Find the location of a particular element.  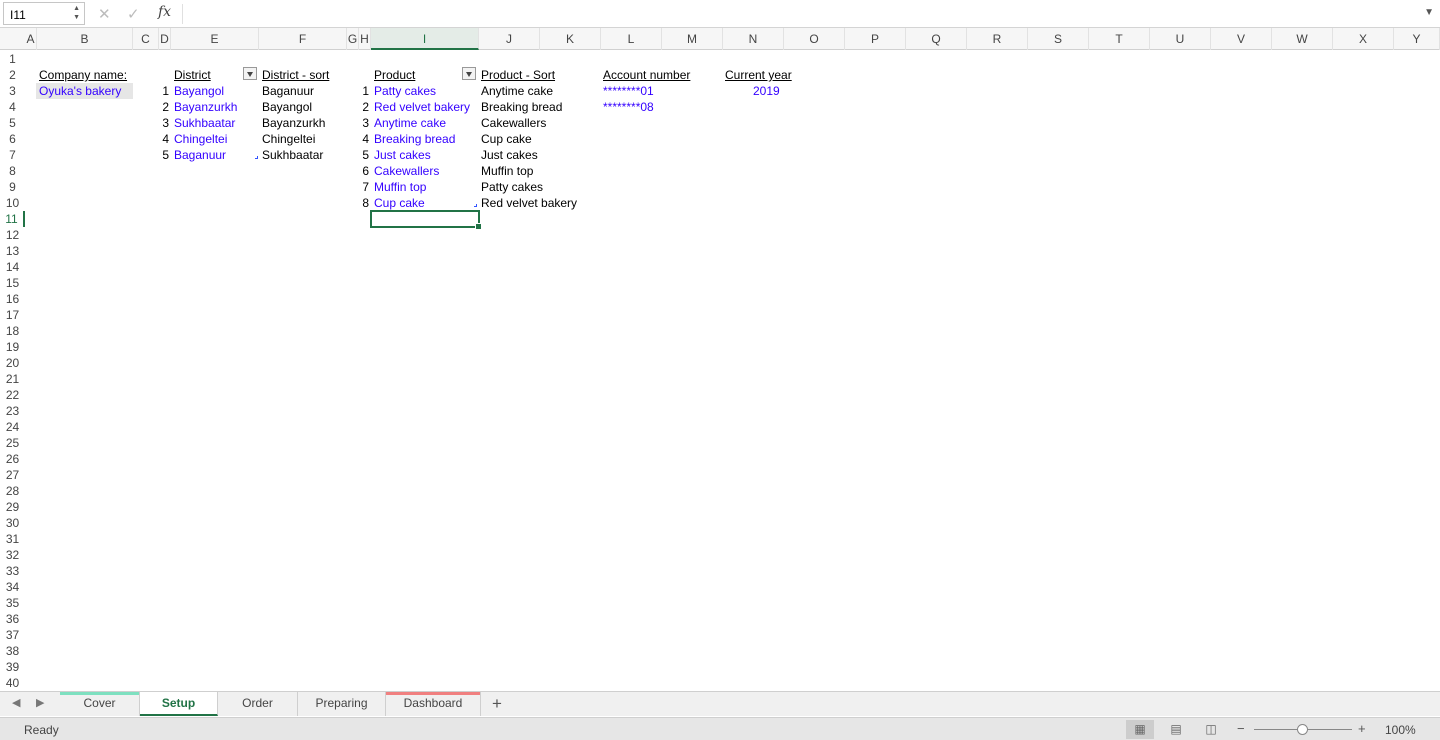

column-header-p: P is located at coordinates (875, 39).